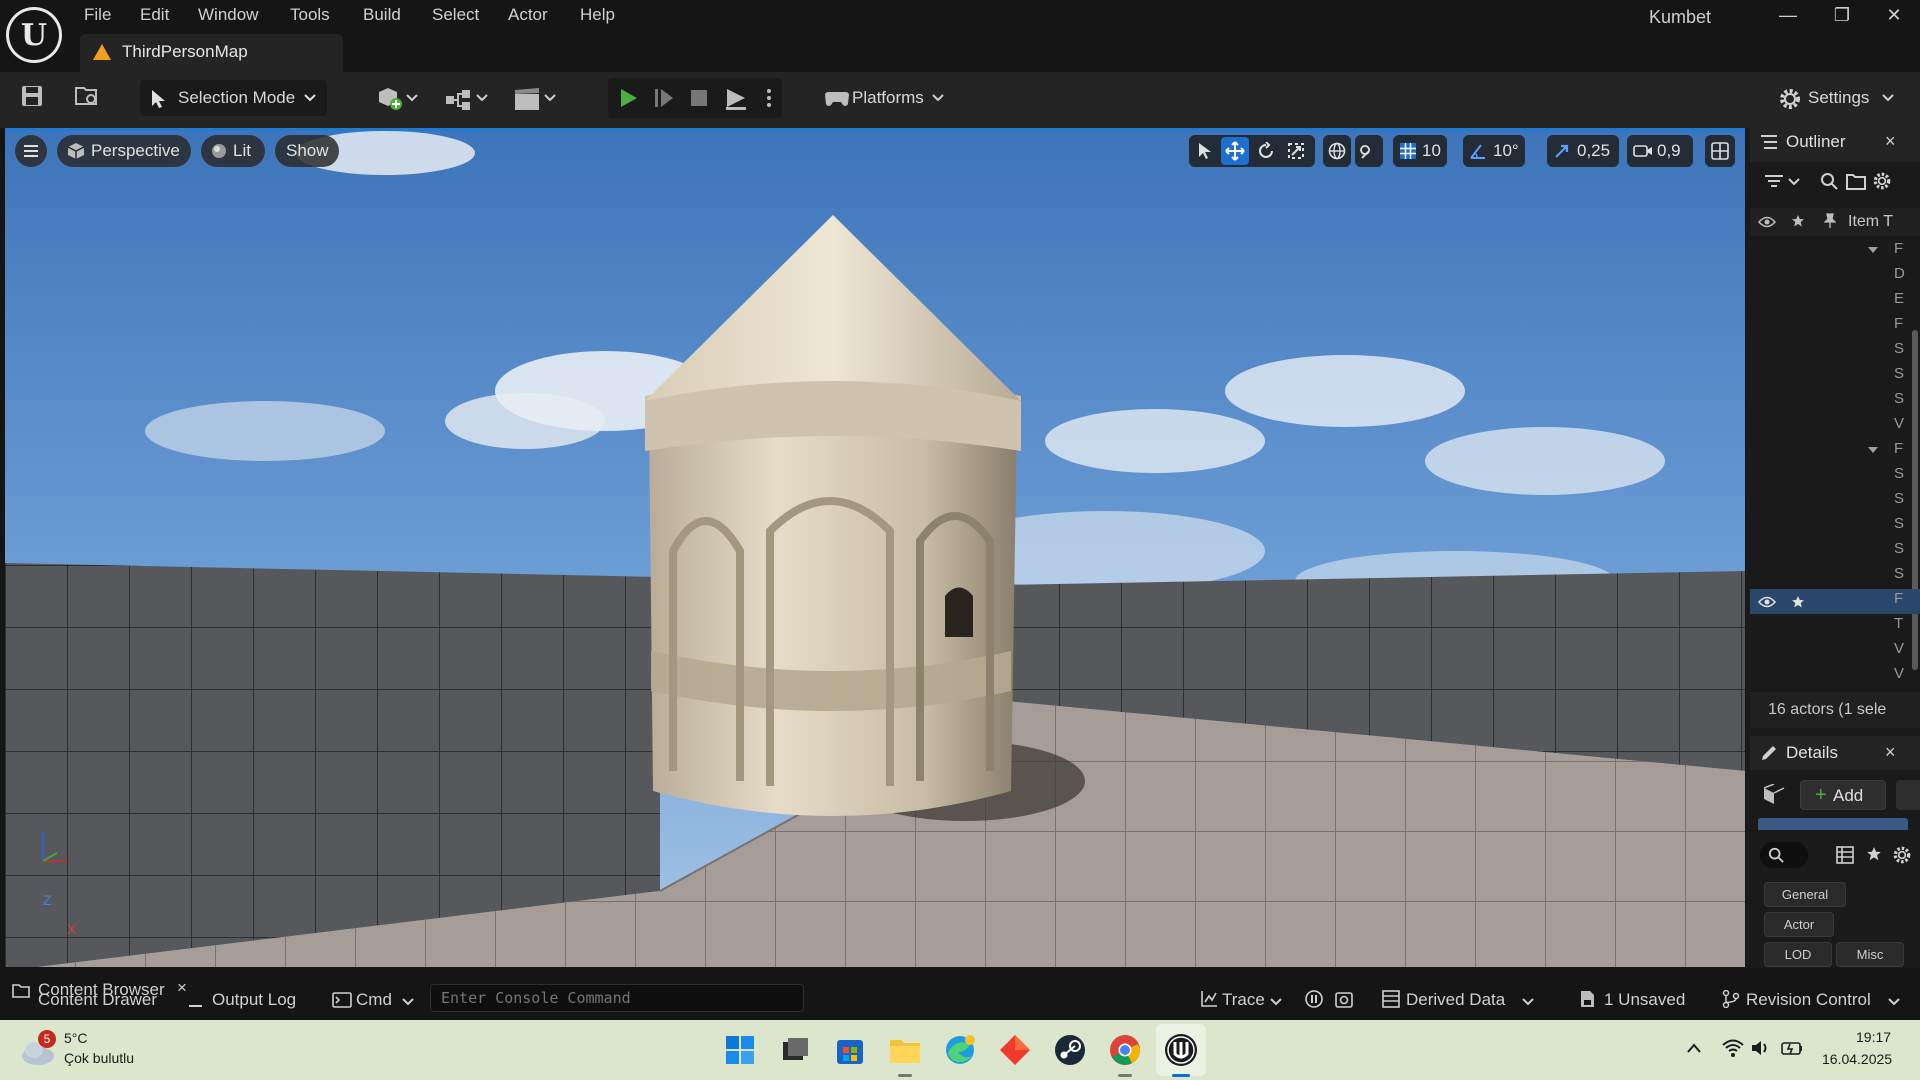 The image size is (1920, 1080). What do you see at coordinates (124, 151) in the screenshot?
I see `perspective-button: Perspective` at bounding box center [124, 151].